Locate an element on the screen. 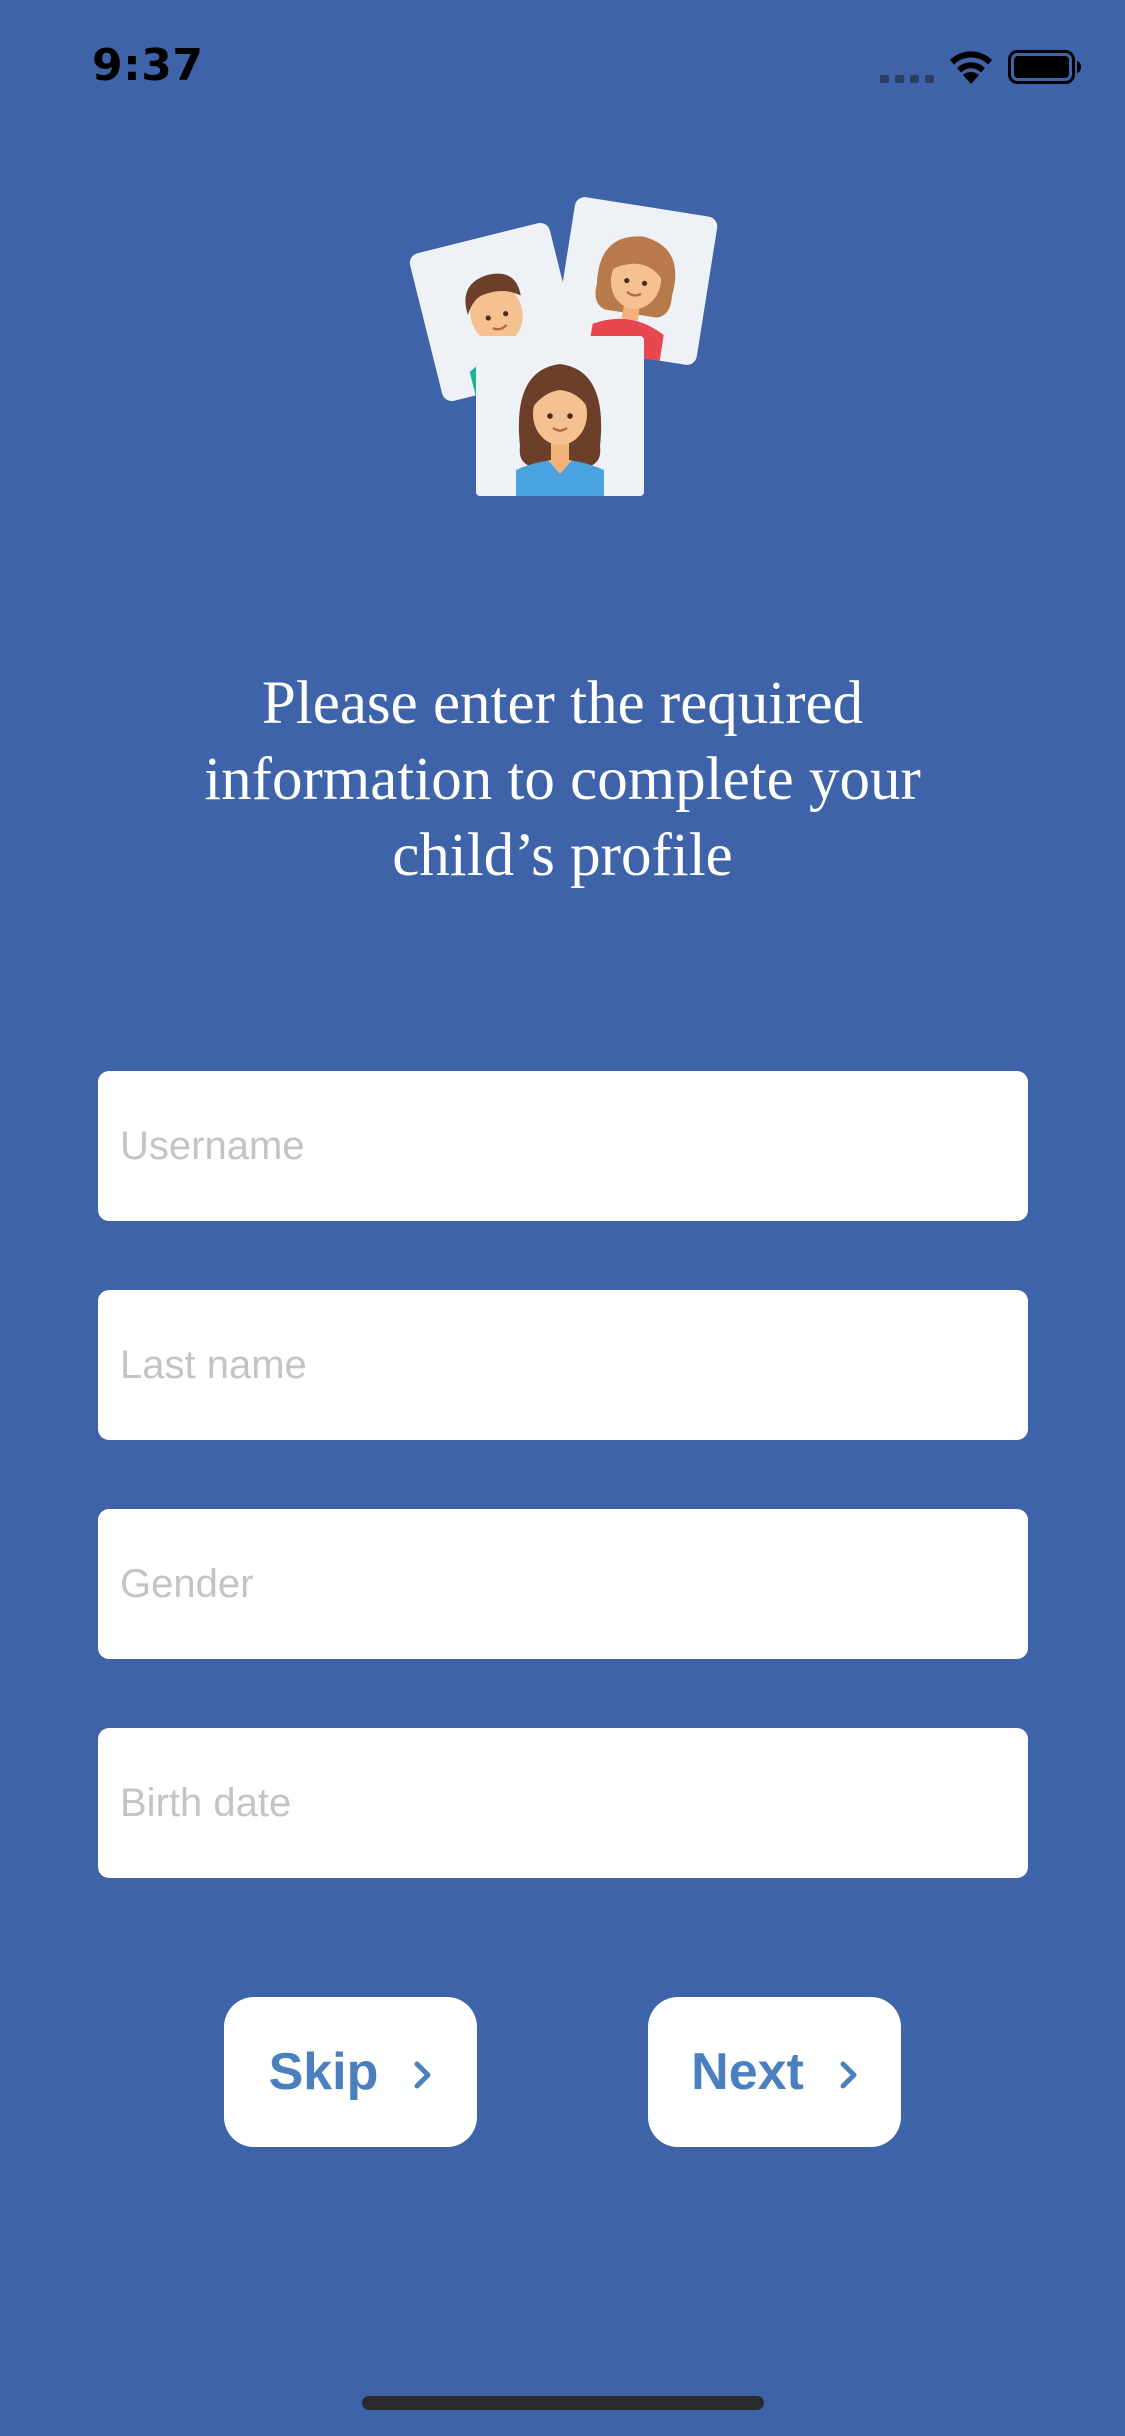 This screenshot has height=2436, width=1125. username-field-container is located at coordinates (563, 1146).